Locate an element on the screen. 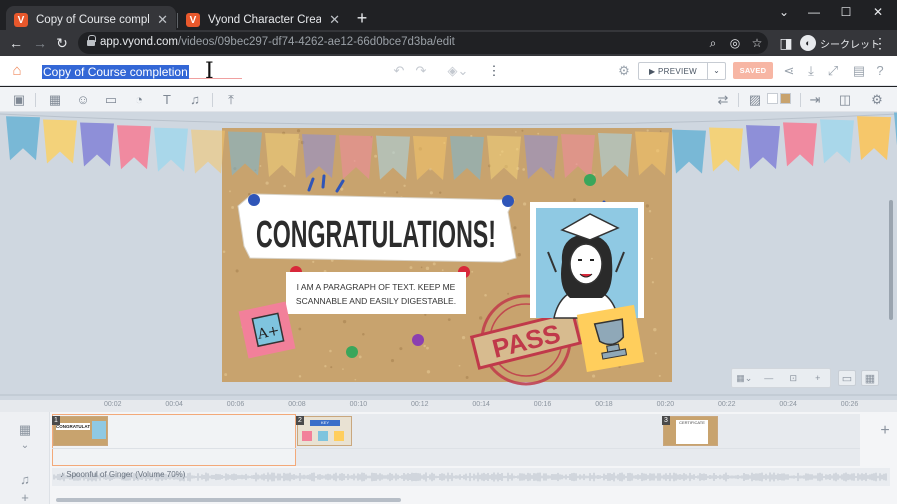 The height and width of the screenshot is (504, 897). paragraph-line-1: I AM A PARAGRAPH OF TEXT. KEEP ME is located at coordinates (376, 287).